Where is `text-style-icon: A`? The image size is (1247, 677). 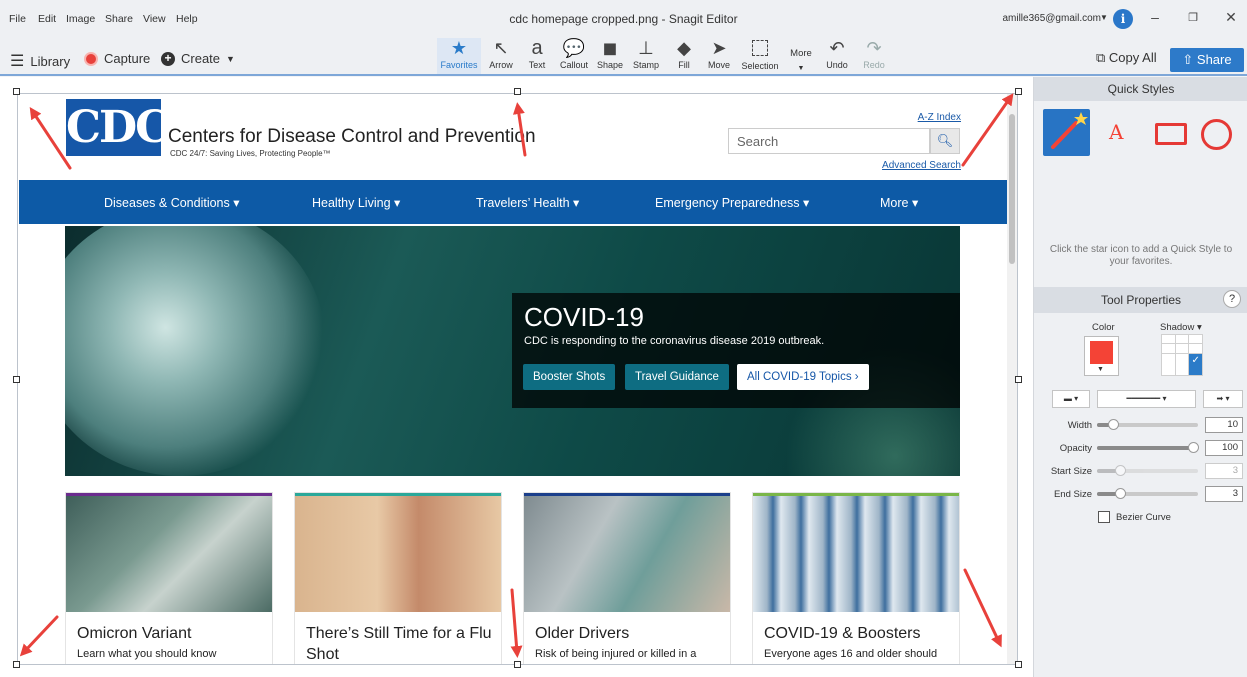
text-style-icon: A is located at coordinates (1116, 132).